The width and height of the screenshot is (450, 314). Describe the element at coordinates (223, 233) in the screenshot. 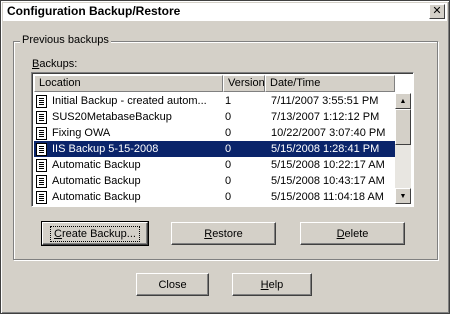

I see `restore-button: Restore` at that location.